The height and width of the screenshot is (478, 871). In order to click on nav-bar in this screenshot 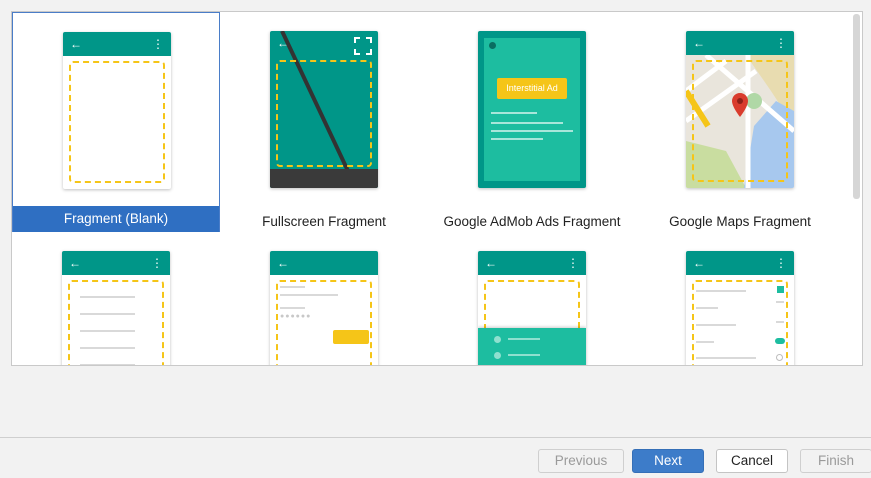, I will do `click(324, 178)`.